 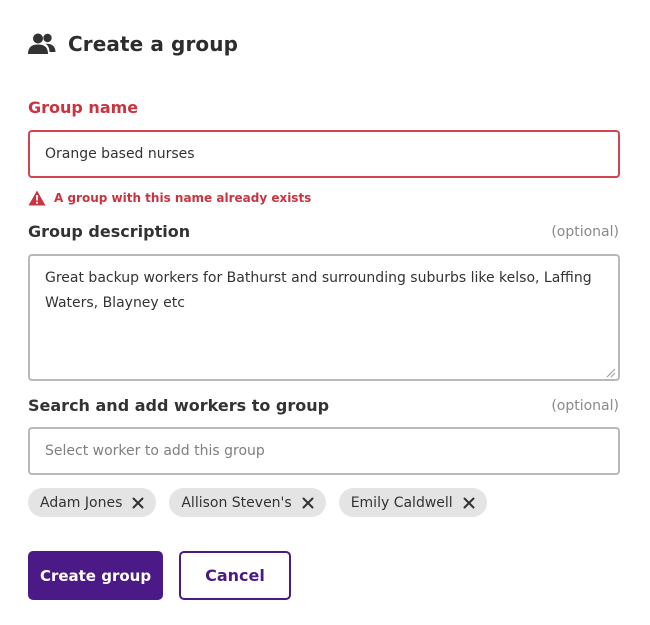 I want to click on create-group-button: Create group, so click(x=95, y=575).